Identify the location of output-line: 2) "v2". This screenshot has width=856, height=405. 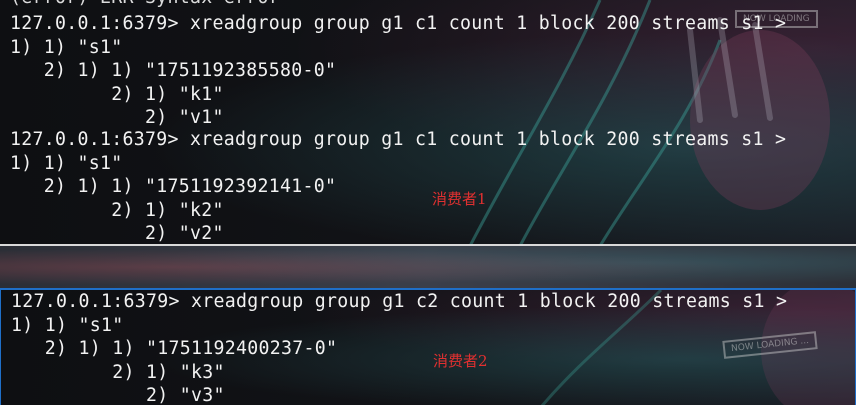
(117, 233).